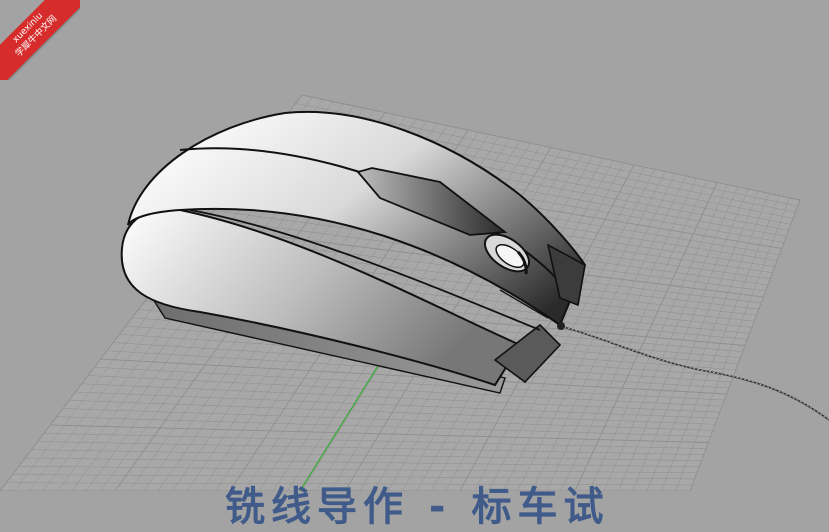  What do you see at coordinates (417, 507) in the screenshot?
I see `video-caption: 铣线导作 - 标车试` at bounding box center [417, 507].